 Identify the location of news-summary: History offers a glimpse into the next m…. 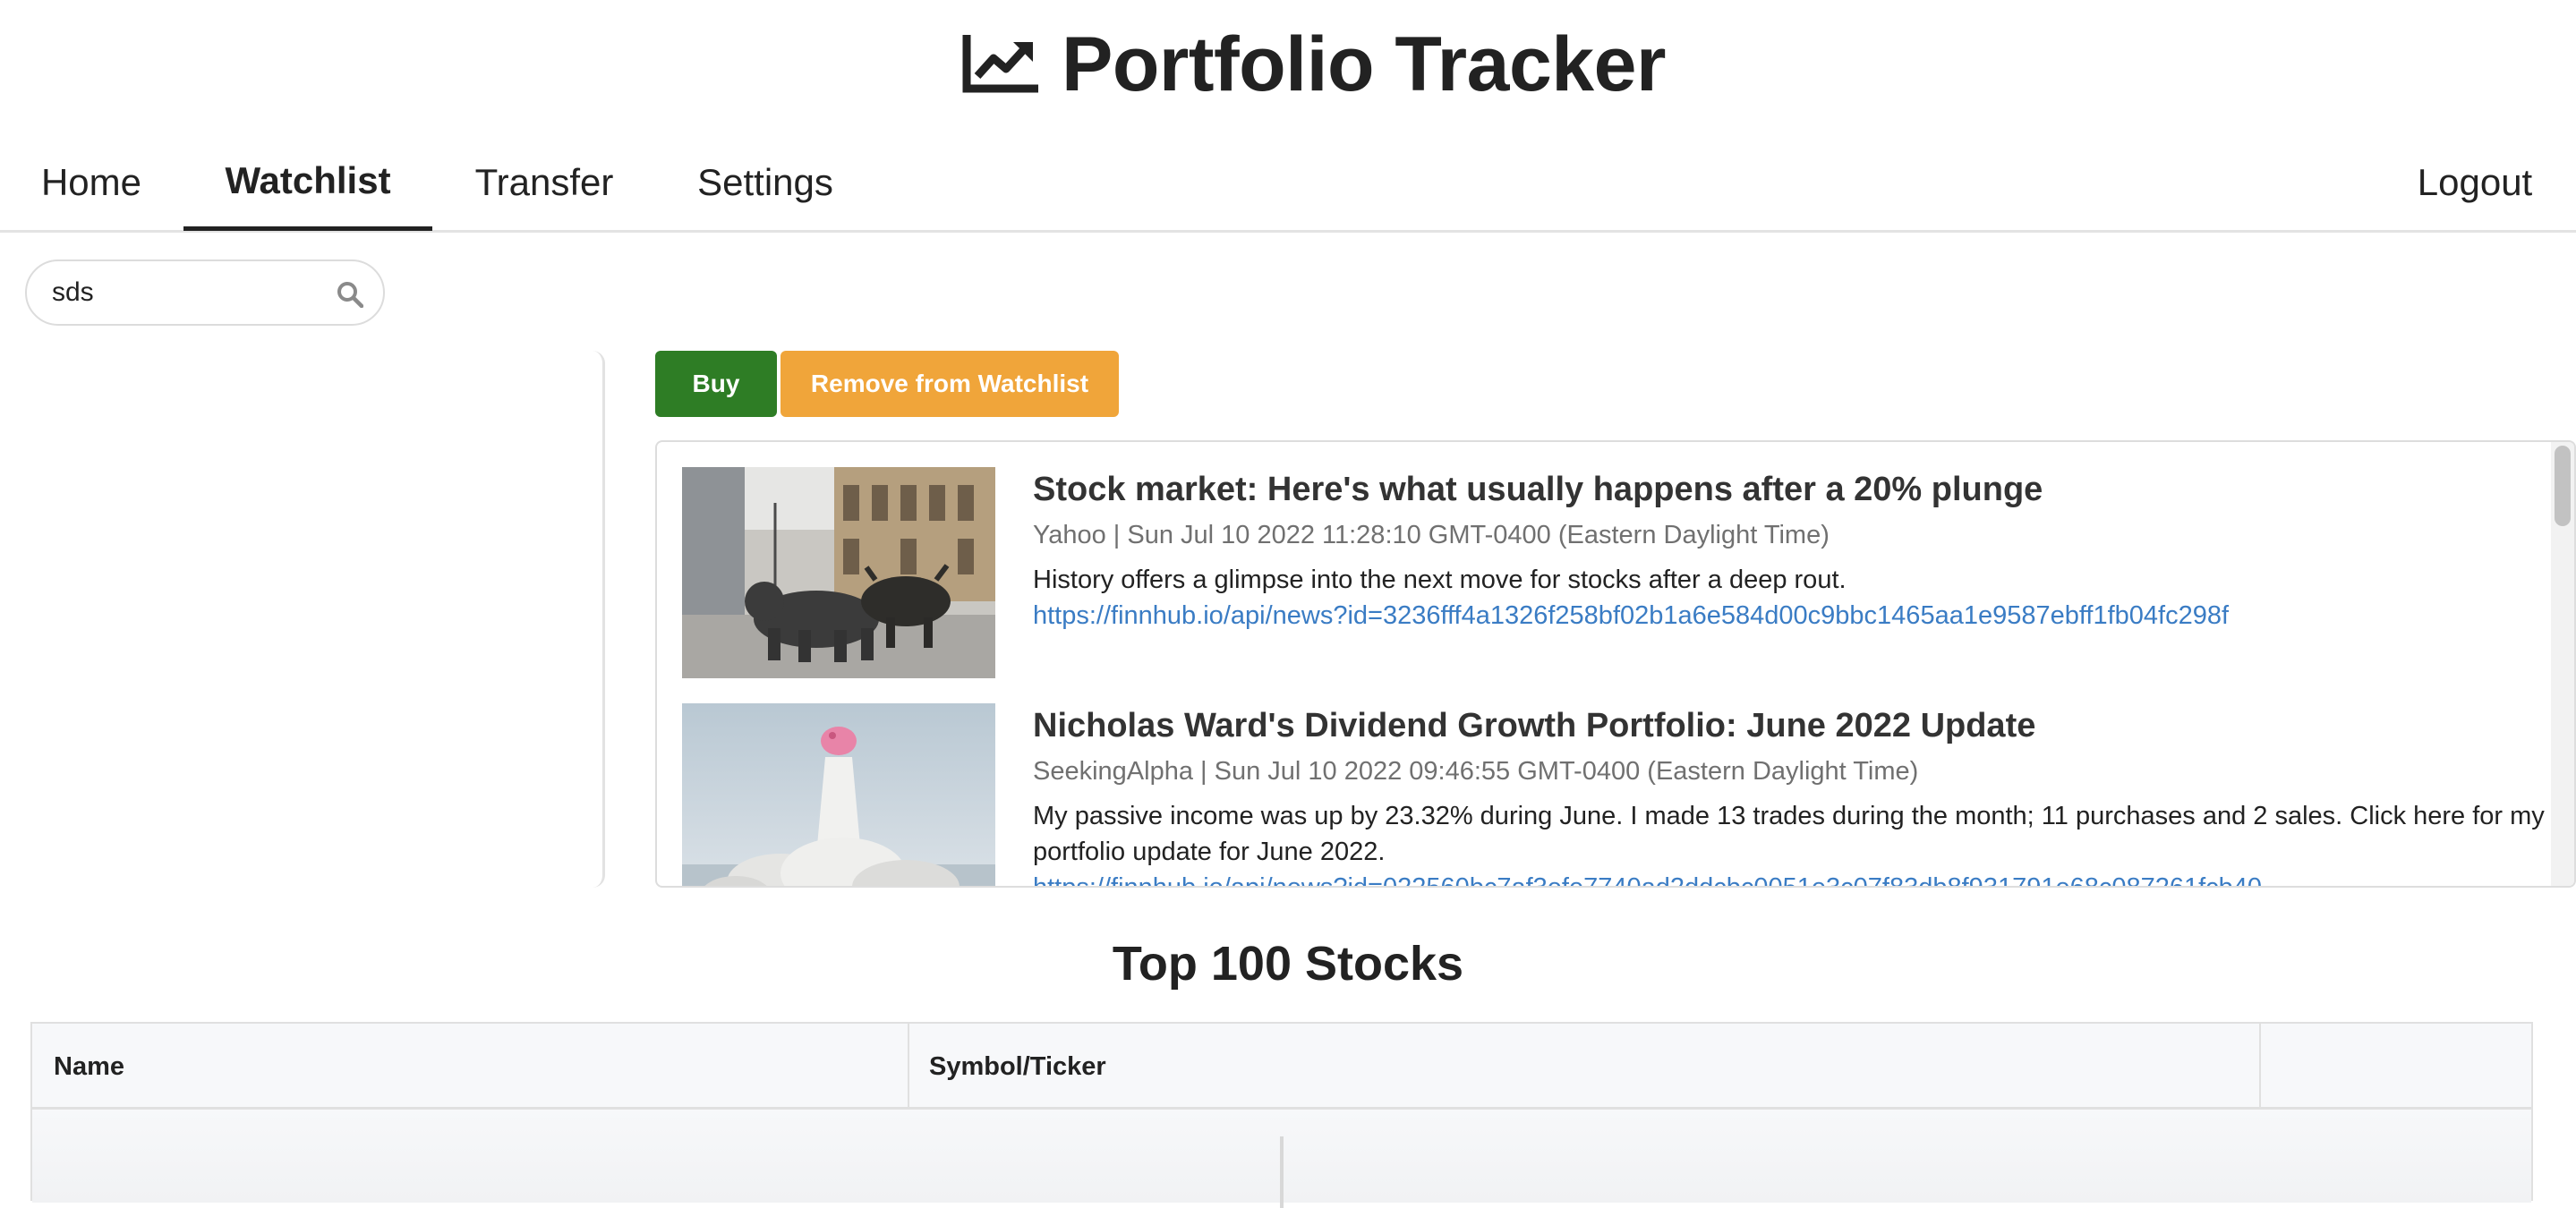
(1440, 580).